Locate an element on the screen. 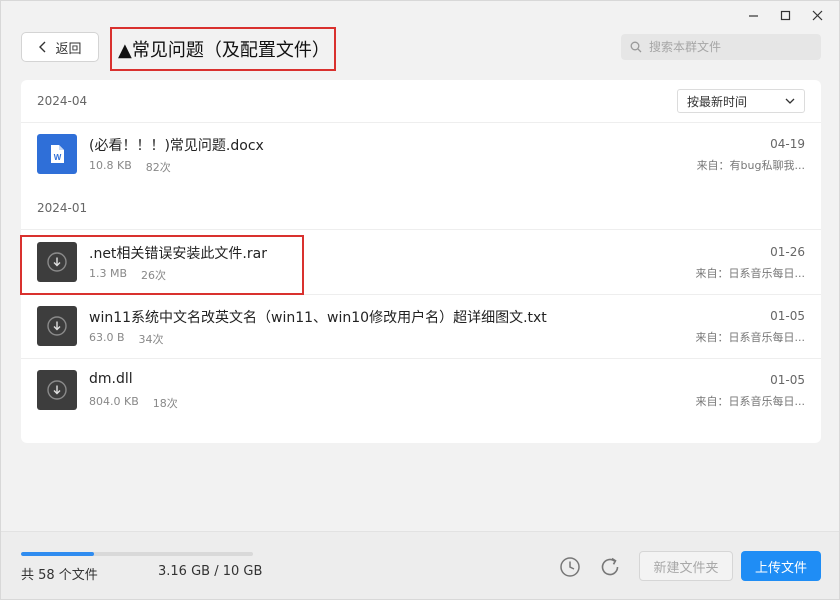 This screenshot has width=840, height=600. file-meta: 804.0 KB 18次 is located at coordinates (133, 403).